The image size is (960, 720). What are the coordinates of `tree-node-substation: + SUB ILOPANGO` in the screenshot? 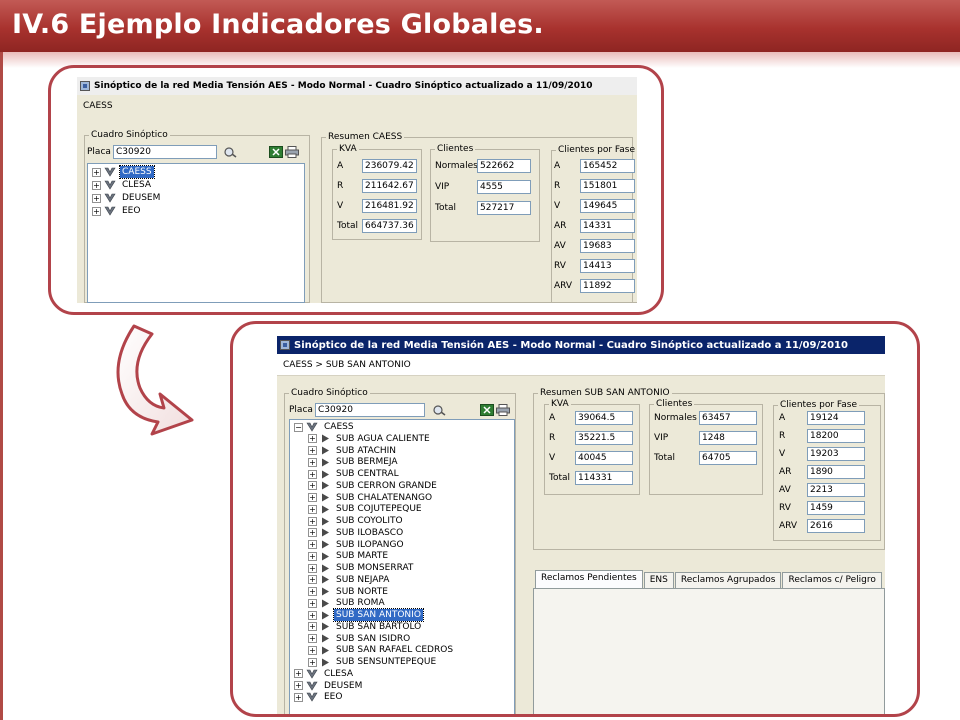 It's located at (357, 545).